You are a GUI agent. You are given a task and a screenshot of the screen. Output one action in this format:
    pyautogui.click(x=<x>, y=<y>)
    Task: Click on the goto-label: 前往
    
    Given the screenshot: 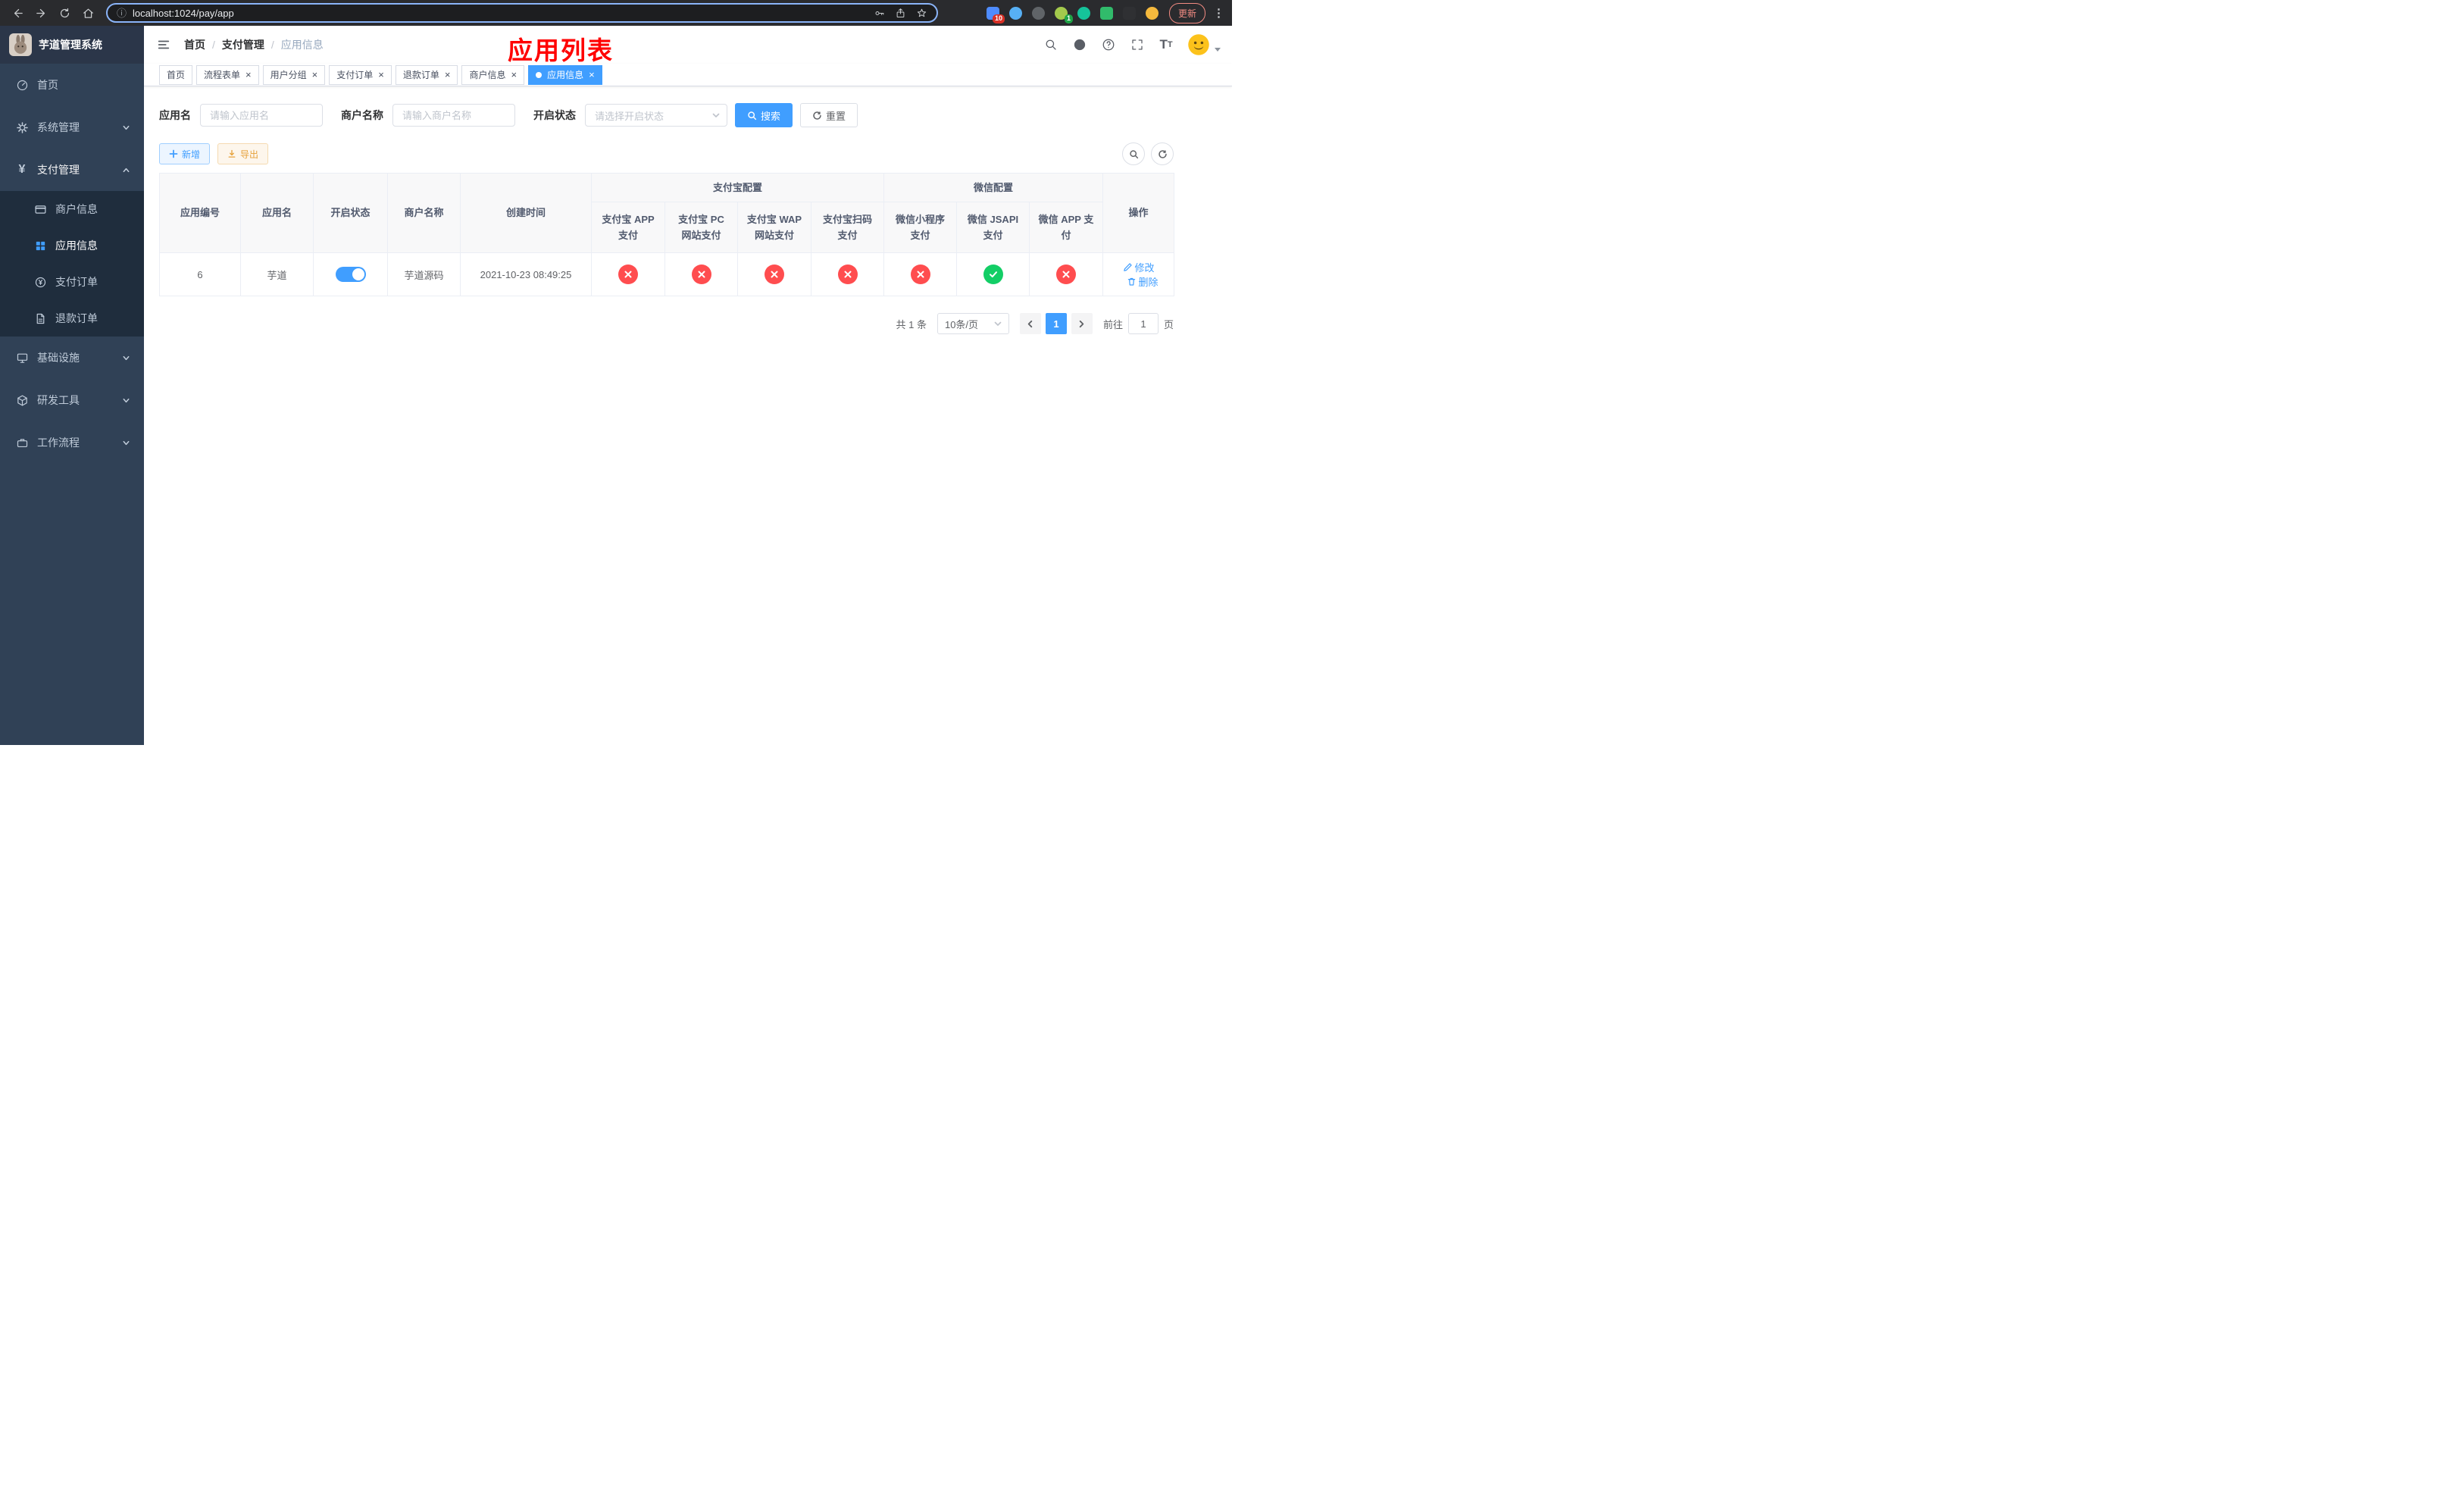 What is the action you would take?
    pyautogui.click(x=1112, y=324)
    